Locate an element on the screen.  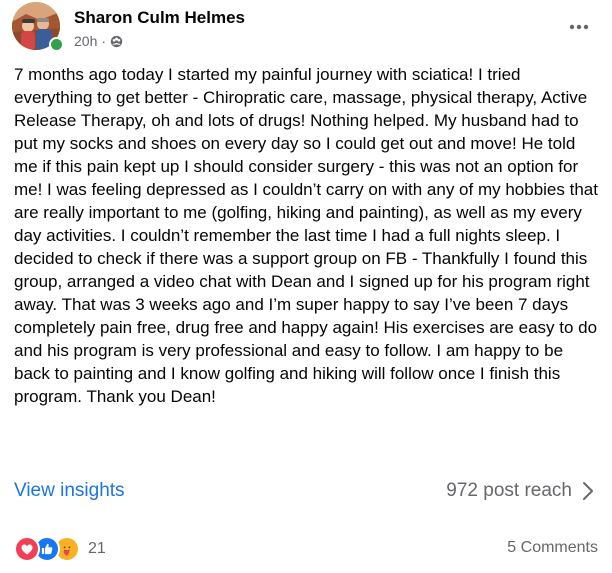
post-header: Sharon Culm Helmes 20h · is located at coordinates (307, 28).